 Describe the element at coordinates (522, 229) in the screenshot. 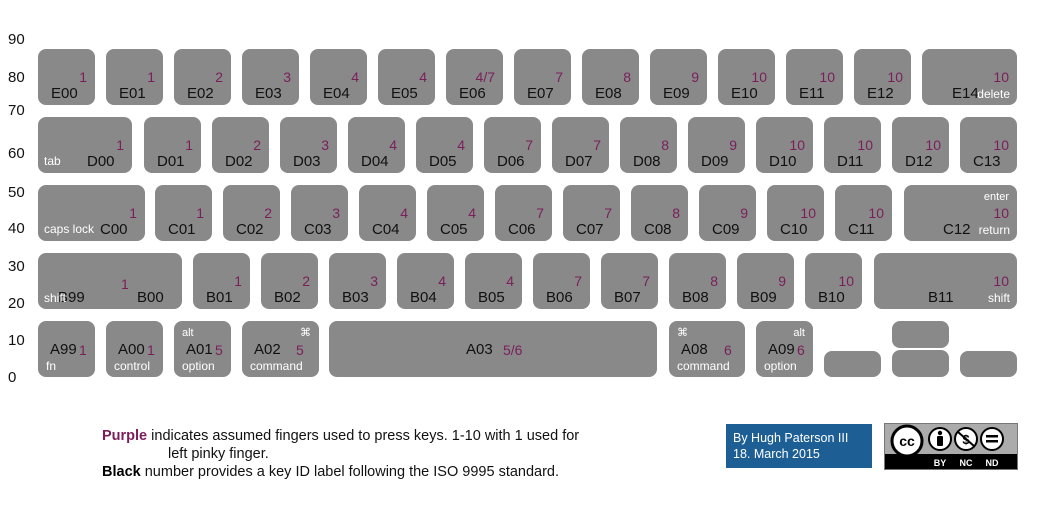

I see `key-id-label: C06` at that location.